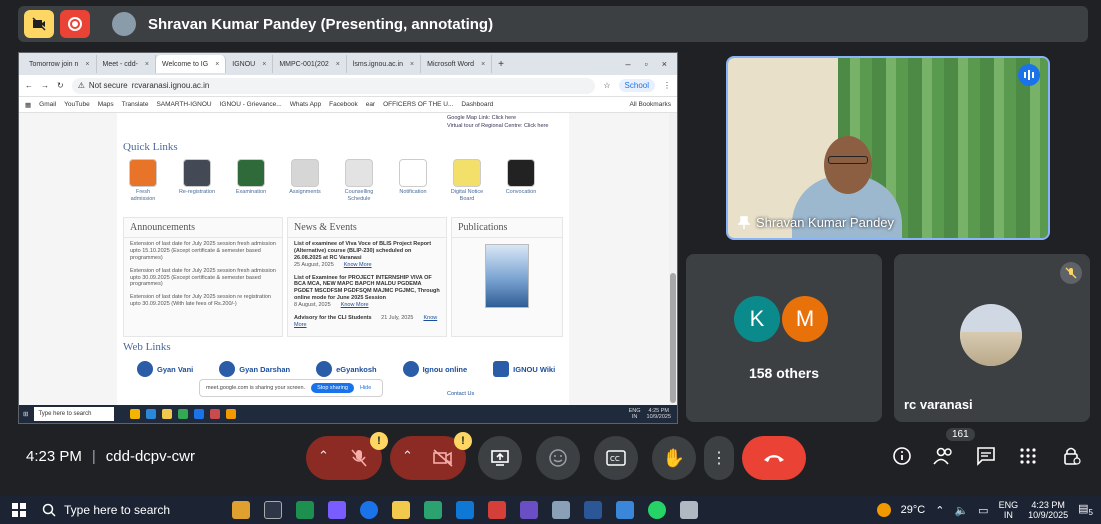 Image resolution: width=1101 pixels, height=524 pixels. I want to click on web-link-gyan-darshan: Gyan Darshan, so click(254, 369).